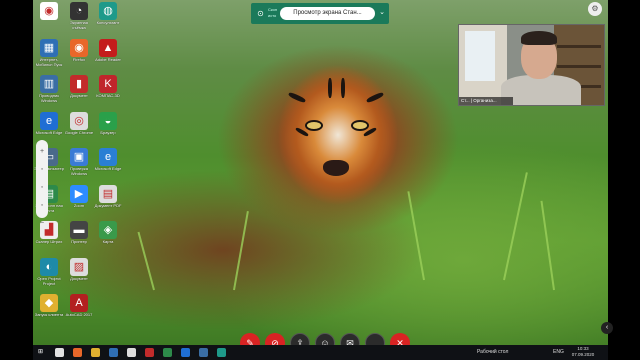  I want to click on app-icon: ◎, so click(79, 120).